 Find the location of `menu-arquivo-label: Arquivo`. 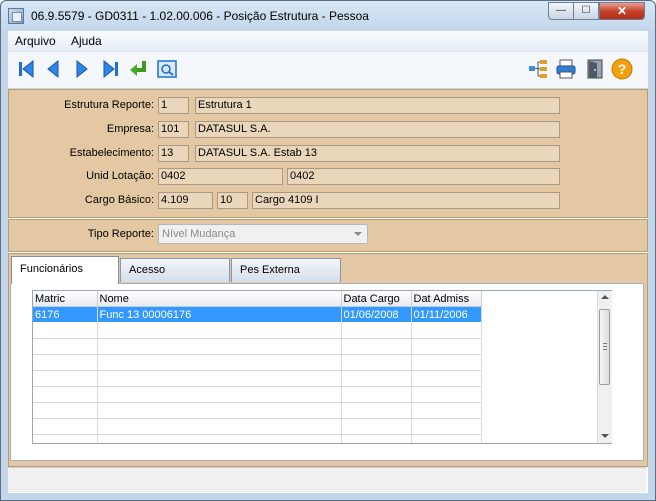

menu-arquivo-label: Arquivo is located at coordinates (35, 41).